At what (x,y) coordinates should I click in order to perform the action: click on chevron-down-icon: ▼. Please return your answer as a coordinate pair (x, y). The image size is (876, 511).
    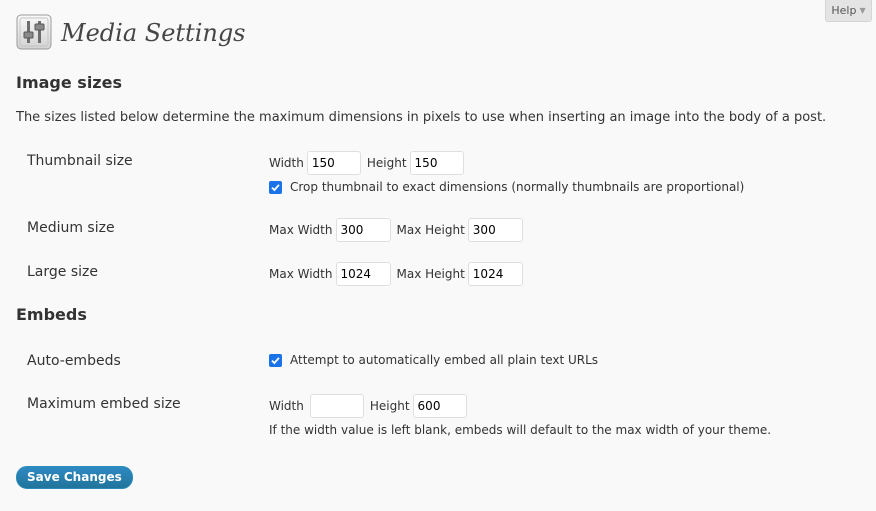
    Looking at the image, I should click on (862, 10).